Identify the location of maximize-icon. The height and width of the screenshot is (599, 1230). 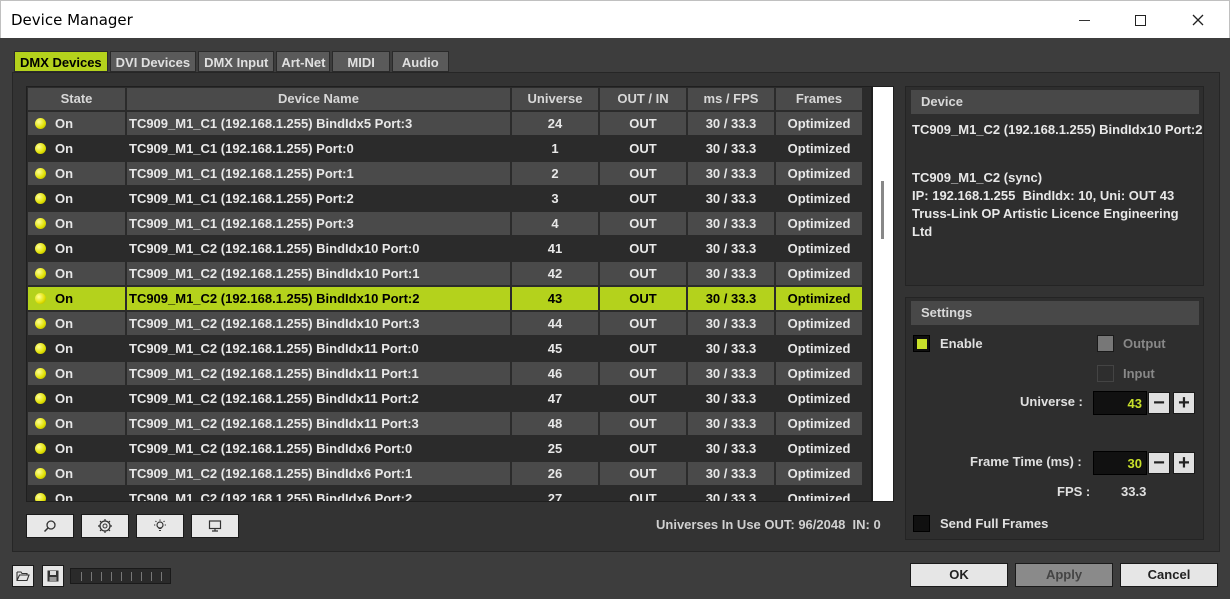
(1140, 20).